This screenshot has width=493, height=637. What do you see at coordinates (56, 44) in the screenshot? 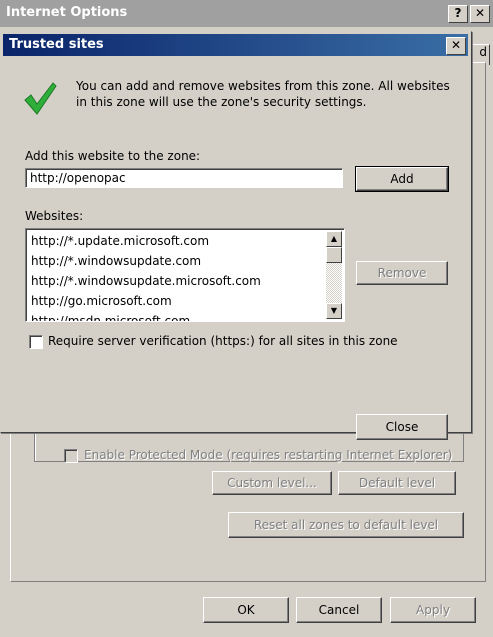
I see `trusted-sites-title: Trusted sites` at bounding box center [56, 44].